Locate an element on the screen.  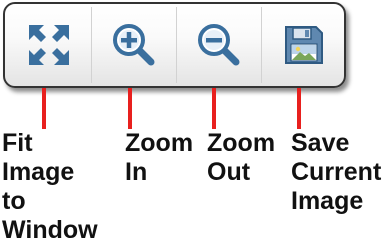
save-image-button is located at coordinates (304, 45).